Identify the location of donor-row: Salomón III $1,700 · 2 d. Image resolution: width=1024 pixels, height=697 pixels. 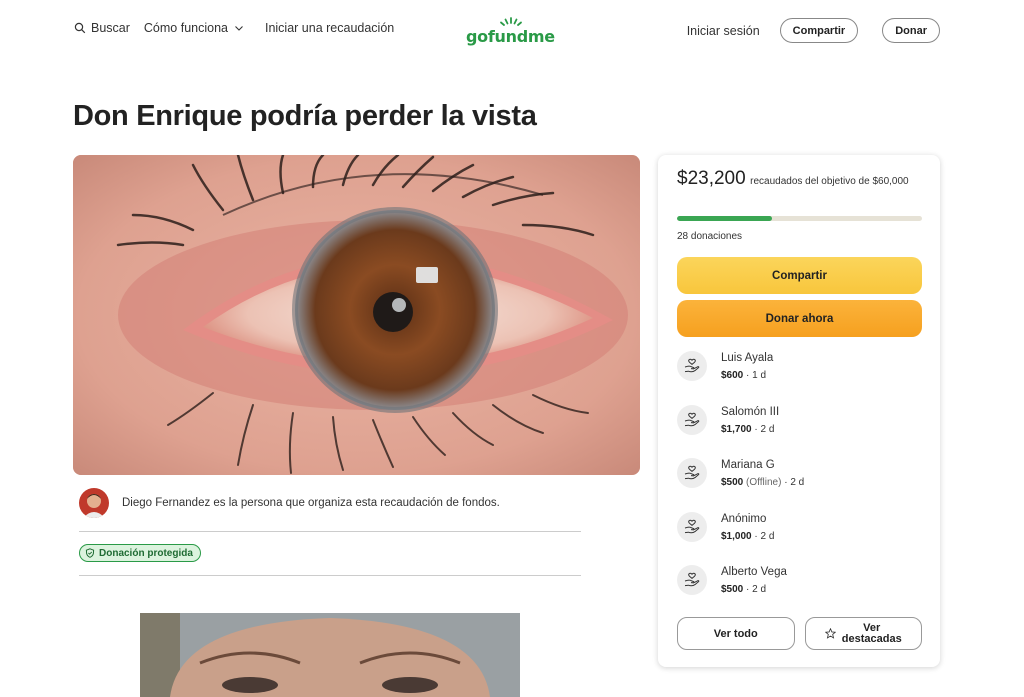
(799, 428).